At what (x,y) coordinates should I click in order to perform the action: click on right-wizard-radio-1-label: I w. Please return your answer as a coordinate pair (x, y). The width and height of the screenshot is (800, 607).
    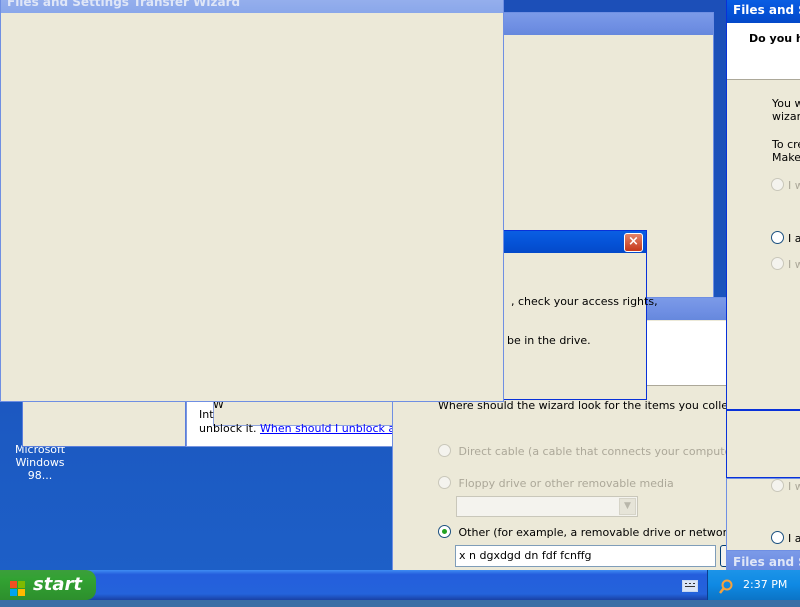
    Looking at the image, I should click on (794, 185).